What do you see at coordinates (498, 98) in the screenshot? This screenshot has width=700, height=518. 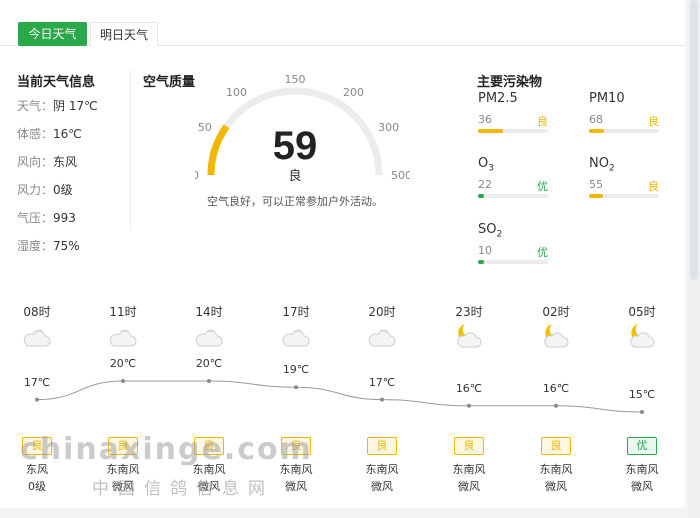 I see `pollutant-name-text: PM2.5` at bounding box center [498, 98].